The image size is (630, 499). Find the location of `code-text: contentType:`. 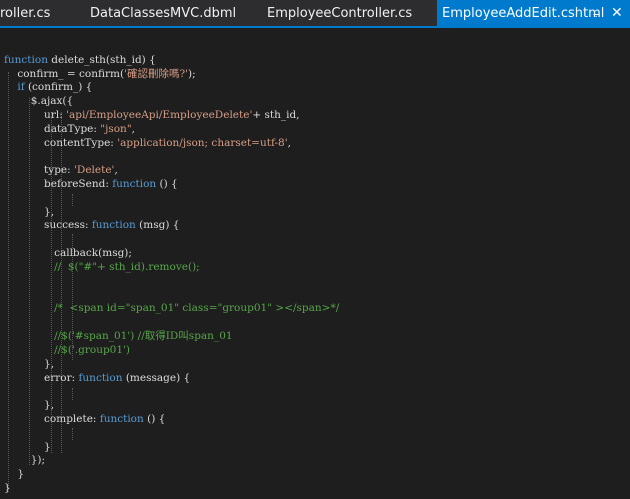

code-text: contentType: is located at coordinates (61, 143).